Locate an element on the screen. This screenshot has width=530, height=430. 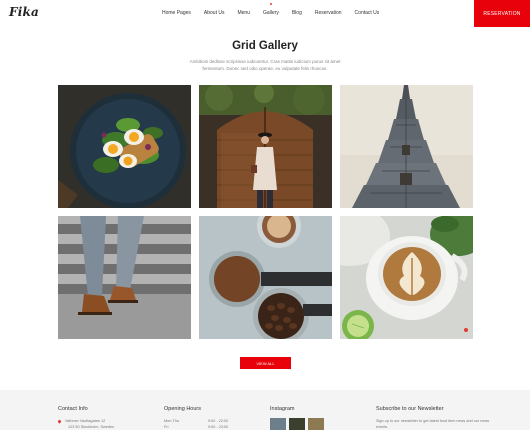
nav-reservation: Reservation is located at coordinates (328, 13).